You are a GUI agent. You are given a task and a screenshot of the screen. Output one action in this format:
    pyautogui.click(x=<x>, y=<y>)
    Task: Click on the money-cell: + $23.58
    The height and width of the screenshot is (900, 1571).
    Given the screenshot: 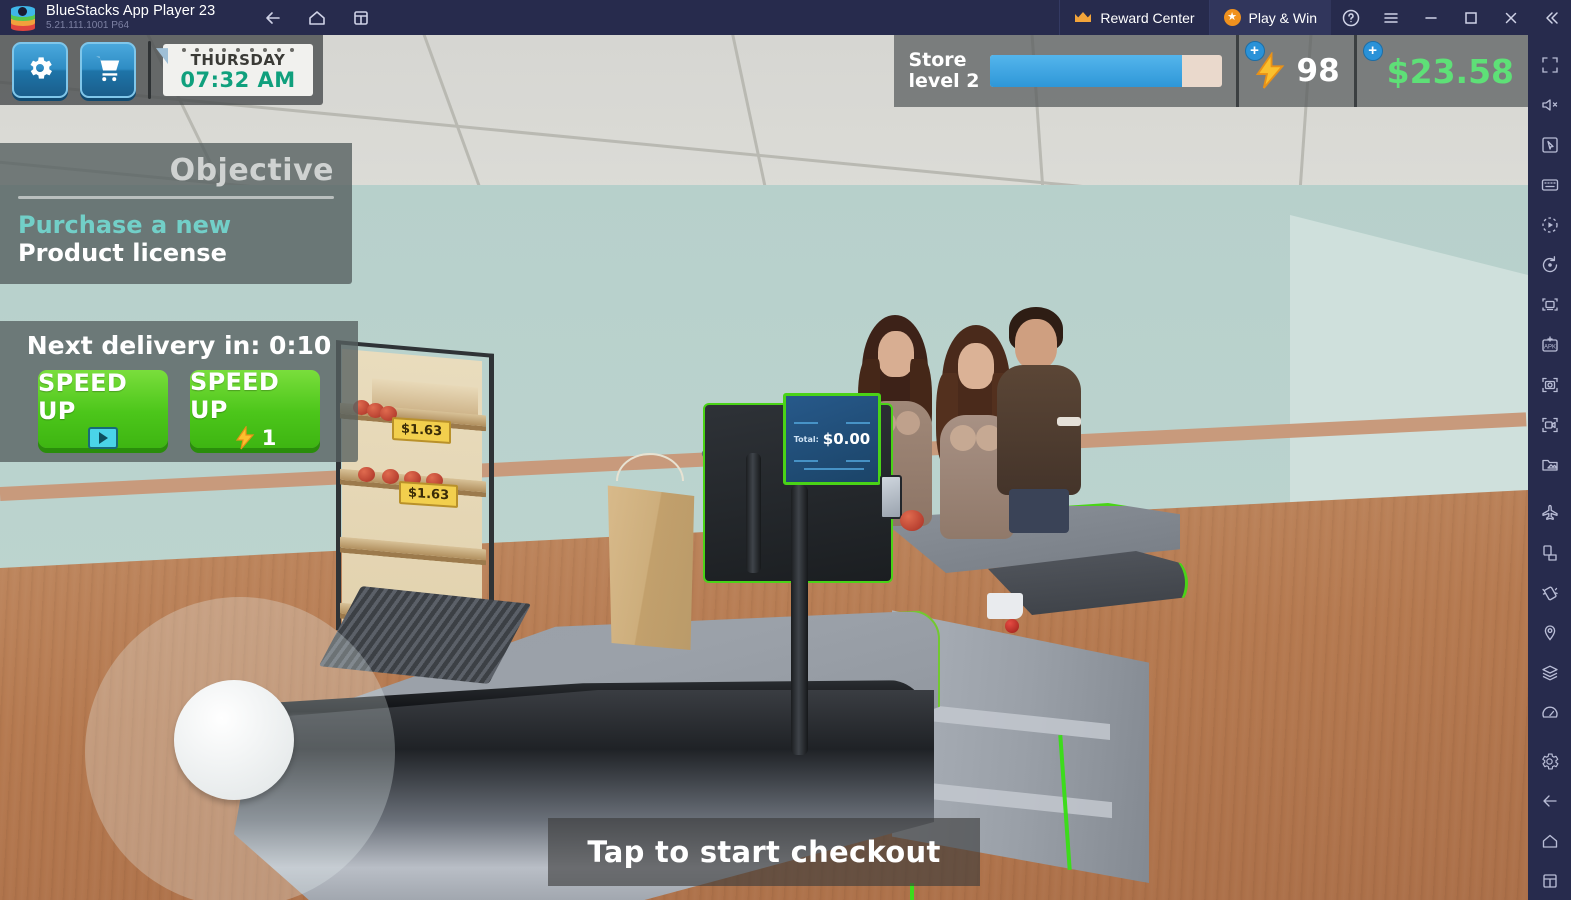 What is the action you would take?
    pyautogui.click(x=1440, y=71)
    